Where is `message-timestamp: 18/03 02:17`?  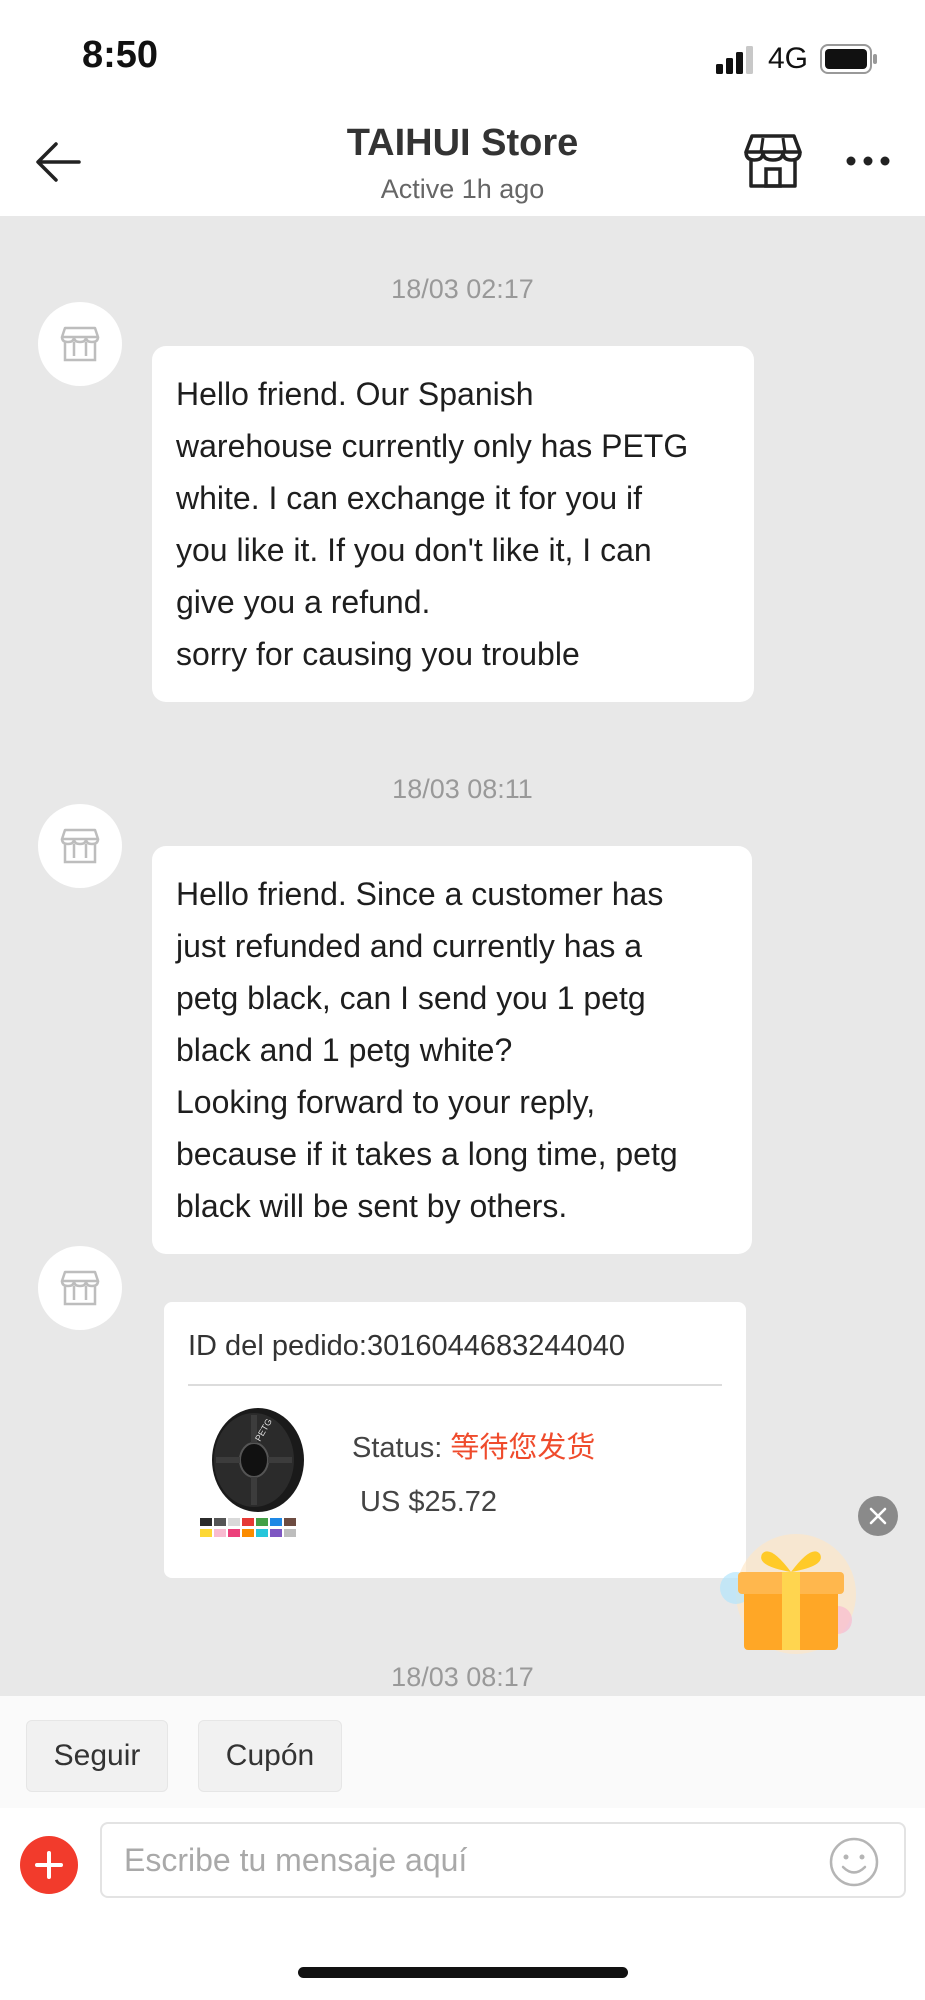 message-timestamp: 18/03 02:17 is located at coordinates (462, 289).